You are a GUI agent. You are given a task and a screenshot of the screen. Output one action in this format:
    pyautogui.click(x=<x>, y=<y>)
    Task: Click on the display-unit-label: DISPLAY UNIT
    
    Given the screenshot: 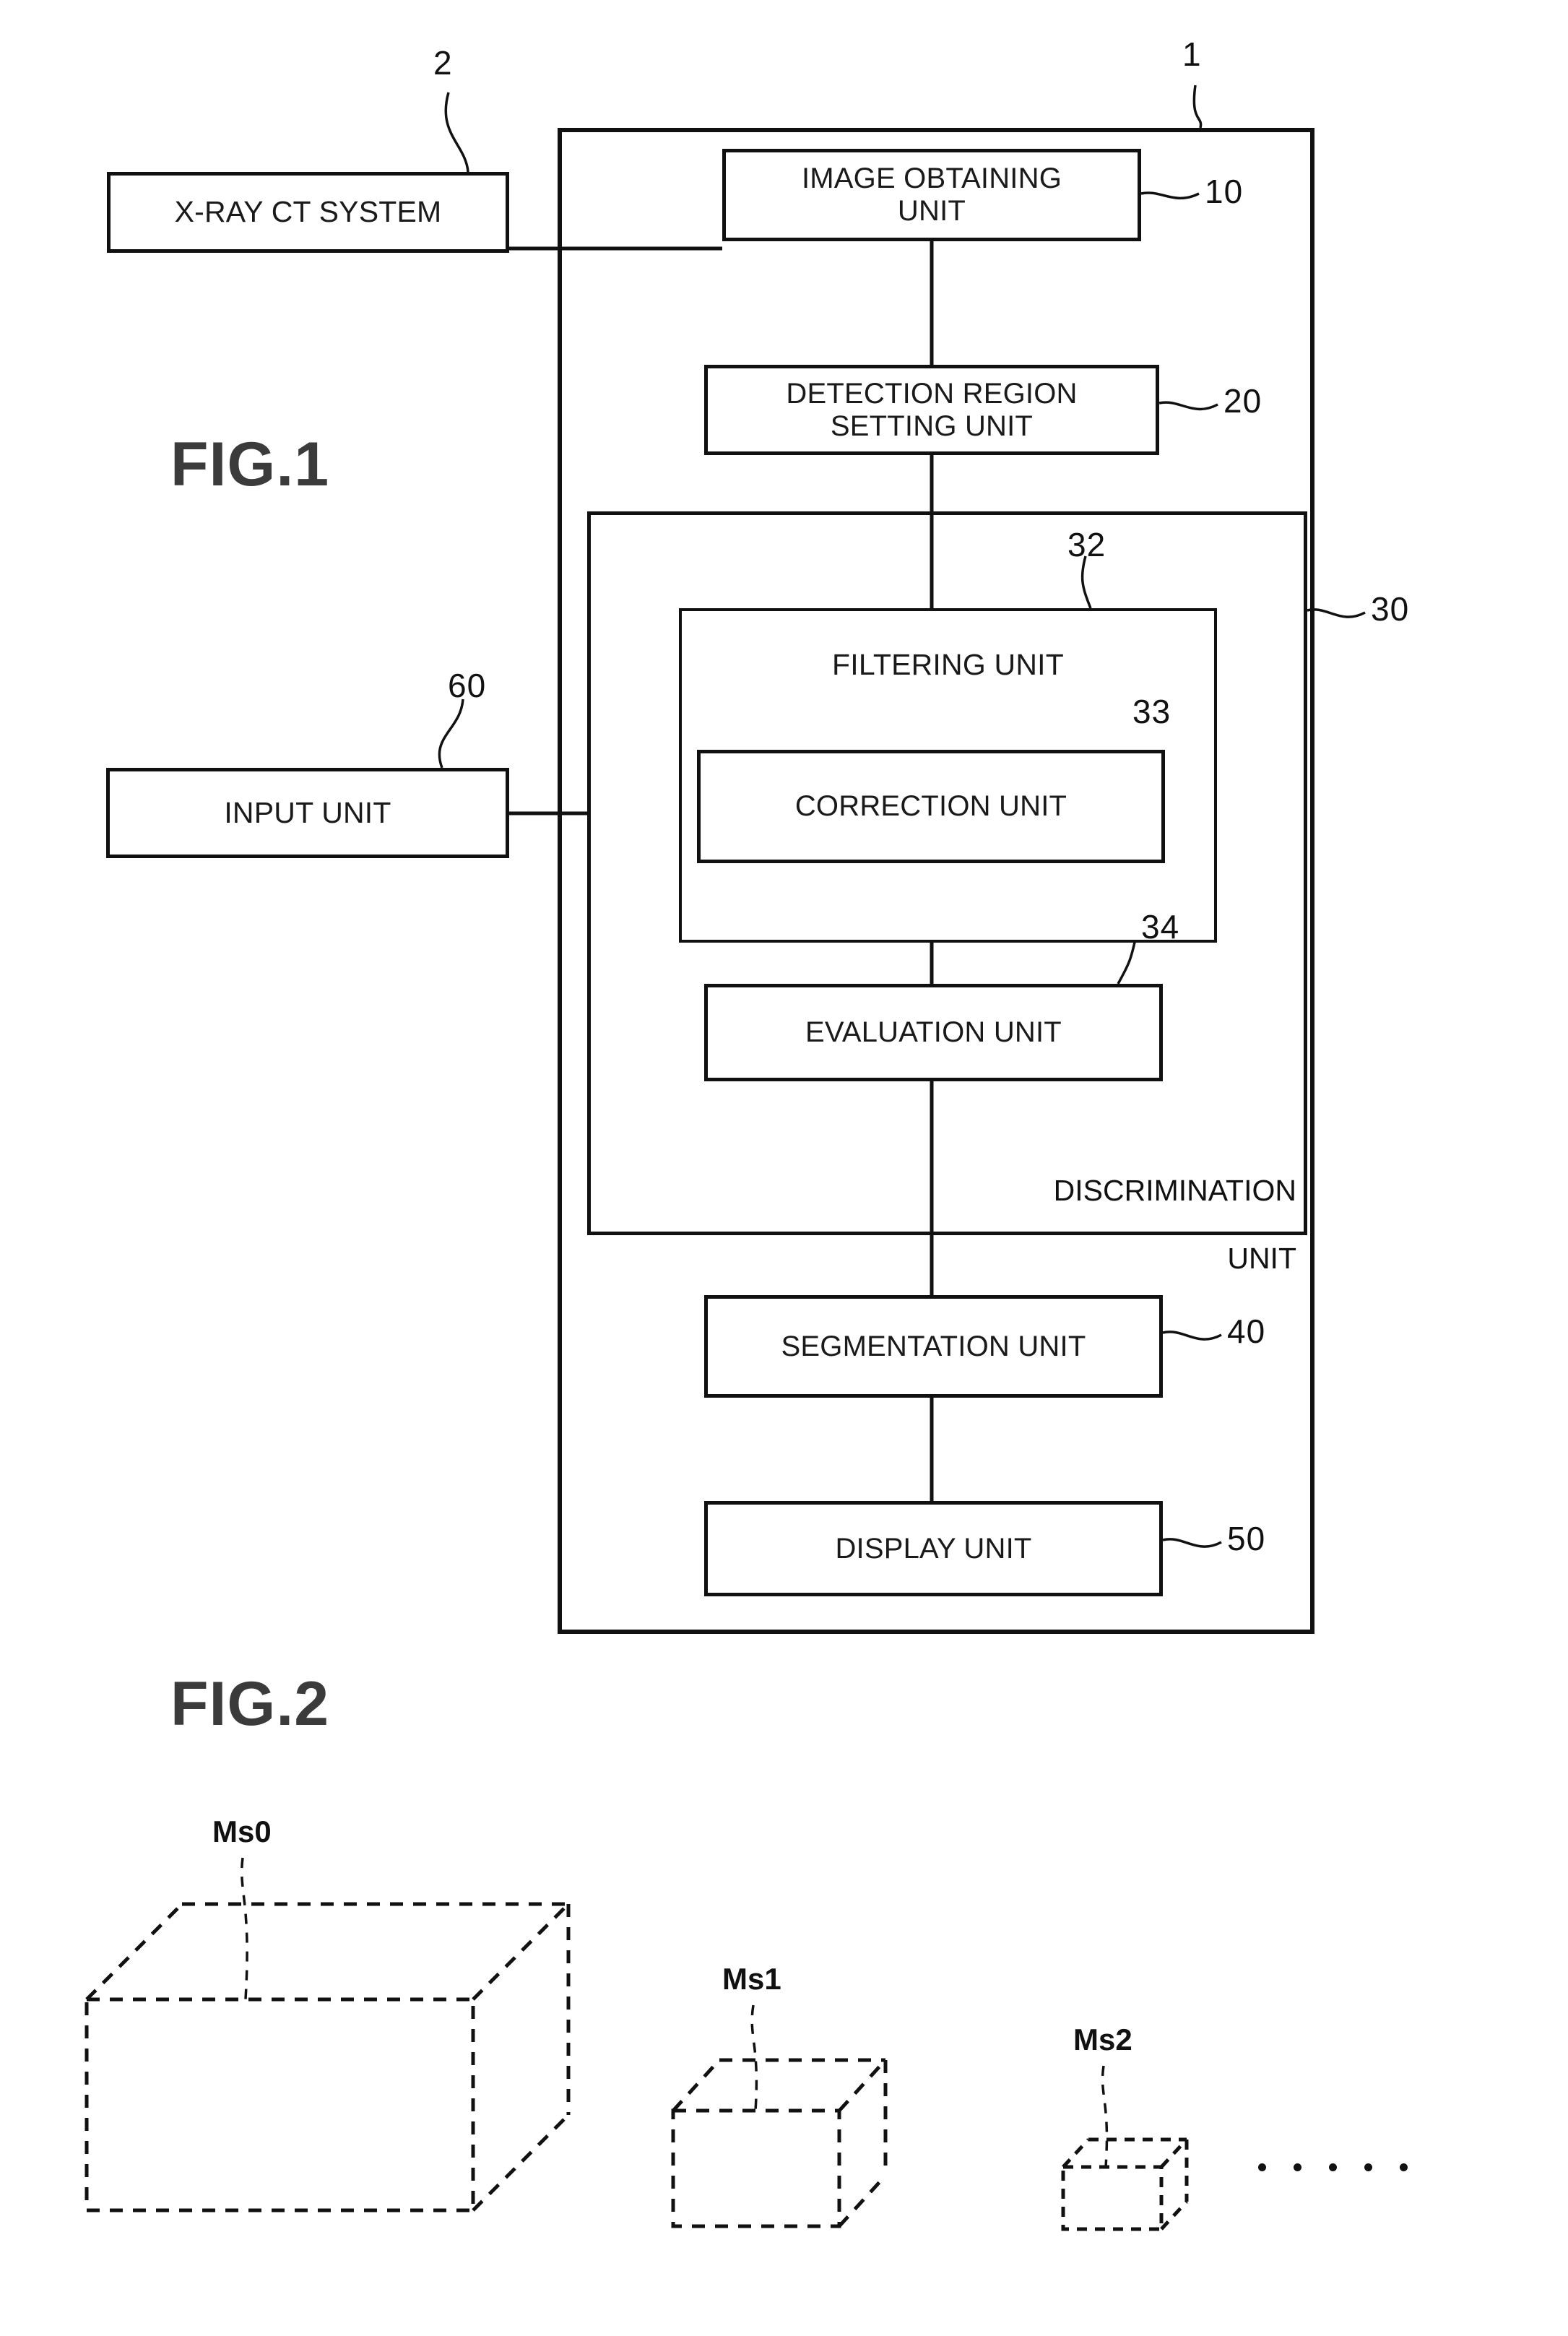 What is the action you would take?
    pyautogui.click(x=933, y=1549)
    